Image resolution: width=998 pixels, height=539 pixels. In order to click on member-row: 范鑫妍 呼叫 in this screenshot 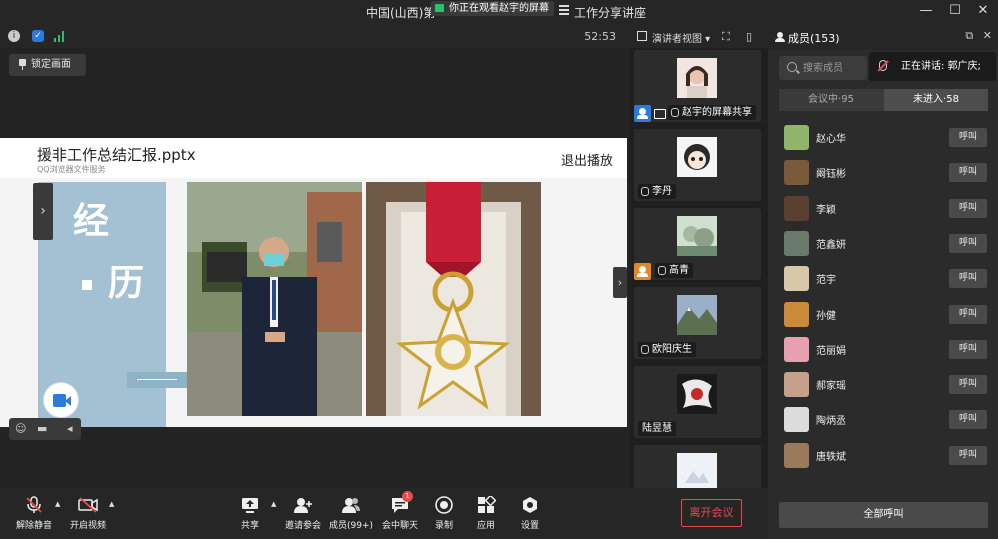, I will do `click(883, 243)`.